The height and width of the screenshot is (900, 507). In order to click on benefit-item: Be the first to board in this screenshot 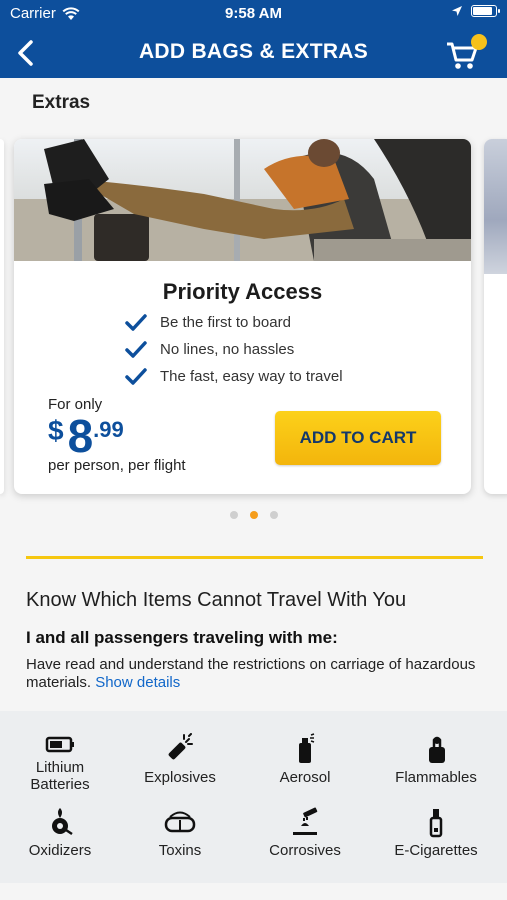, I will do `click(233, 322)`.